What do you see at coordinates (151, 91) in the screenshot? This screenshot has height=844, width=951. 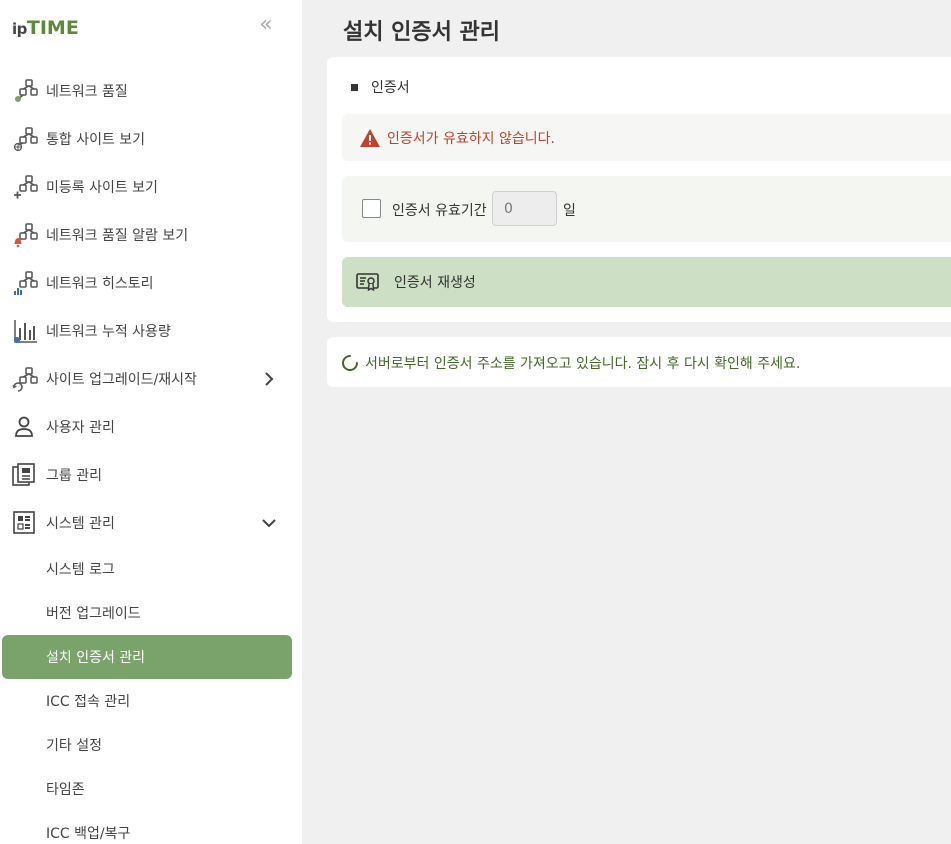 I see `sidebar-item-network-quality: 네트워크 품질` at bounding box center [151, 91].